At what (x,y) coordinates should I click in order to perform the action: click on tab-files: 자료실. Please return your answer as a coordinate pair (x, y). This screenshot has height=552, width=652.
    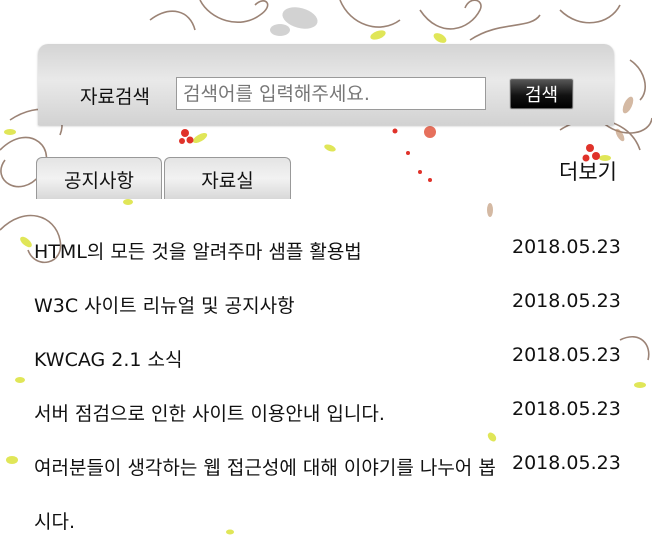
    Looking at the image, I should click on (227, 178).